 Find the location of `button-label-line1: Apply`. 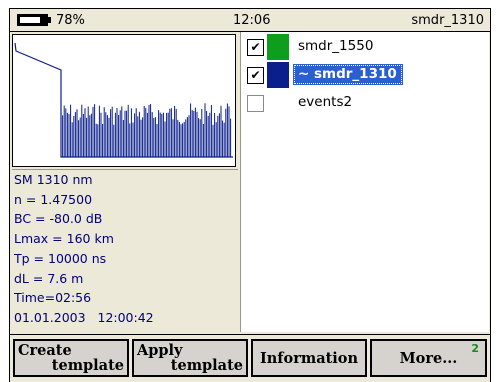

button-label-line1: Apply is located at coordinates (160, 350).